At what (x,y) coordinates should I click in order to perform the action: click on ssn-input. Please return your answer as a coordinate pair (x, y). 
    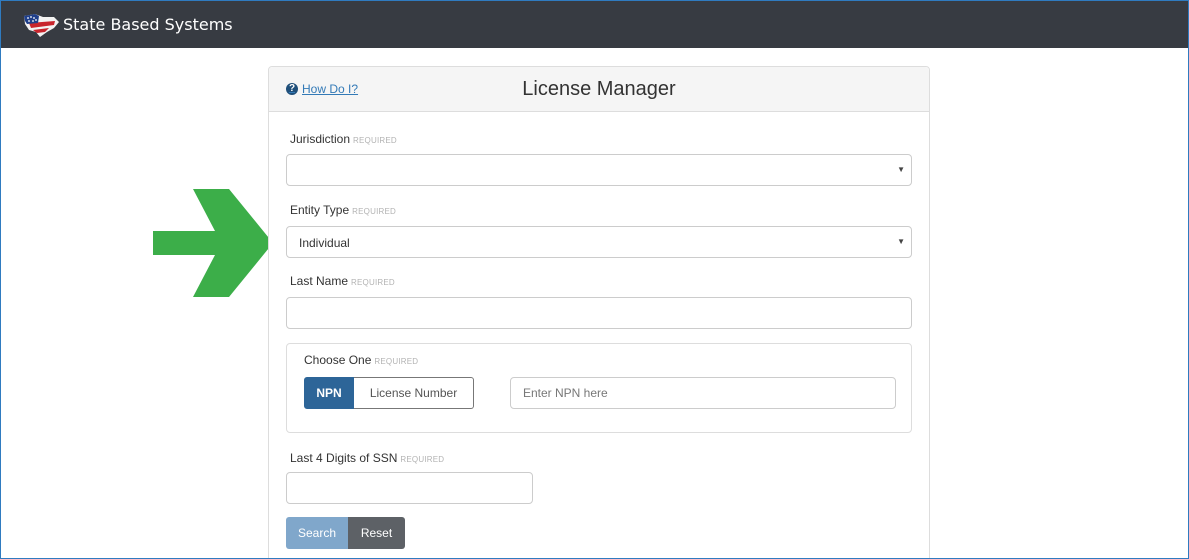
    Looking at the image, I should click on (409, 488).